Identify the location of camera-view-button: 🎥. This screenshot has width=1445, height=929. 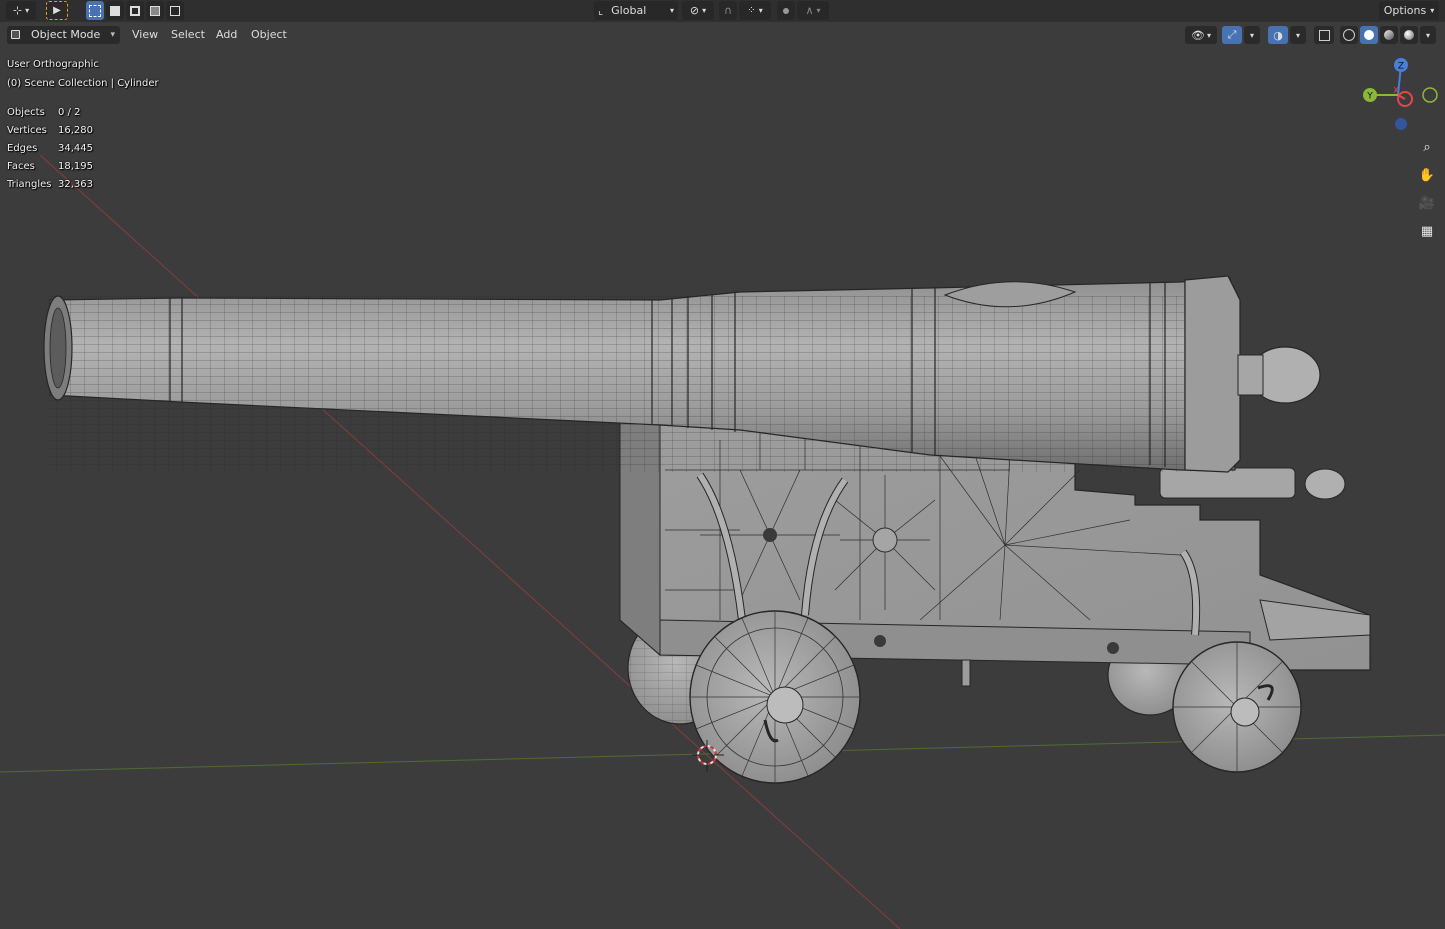
(1427, 203).